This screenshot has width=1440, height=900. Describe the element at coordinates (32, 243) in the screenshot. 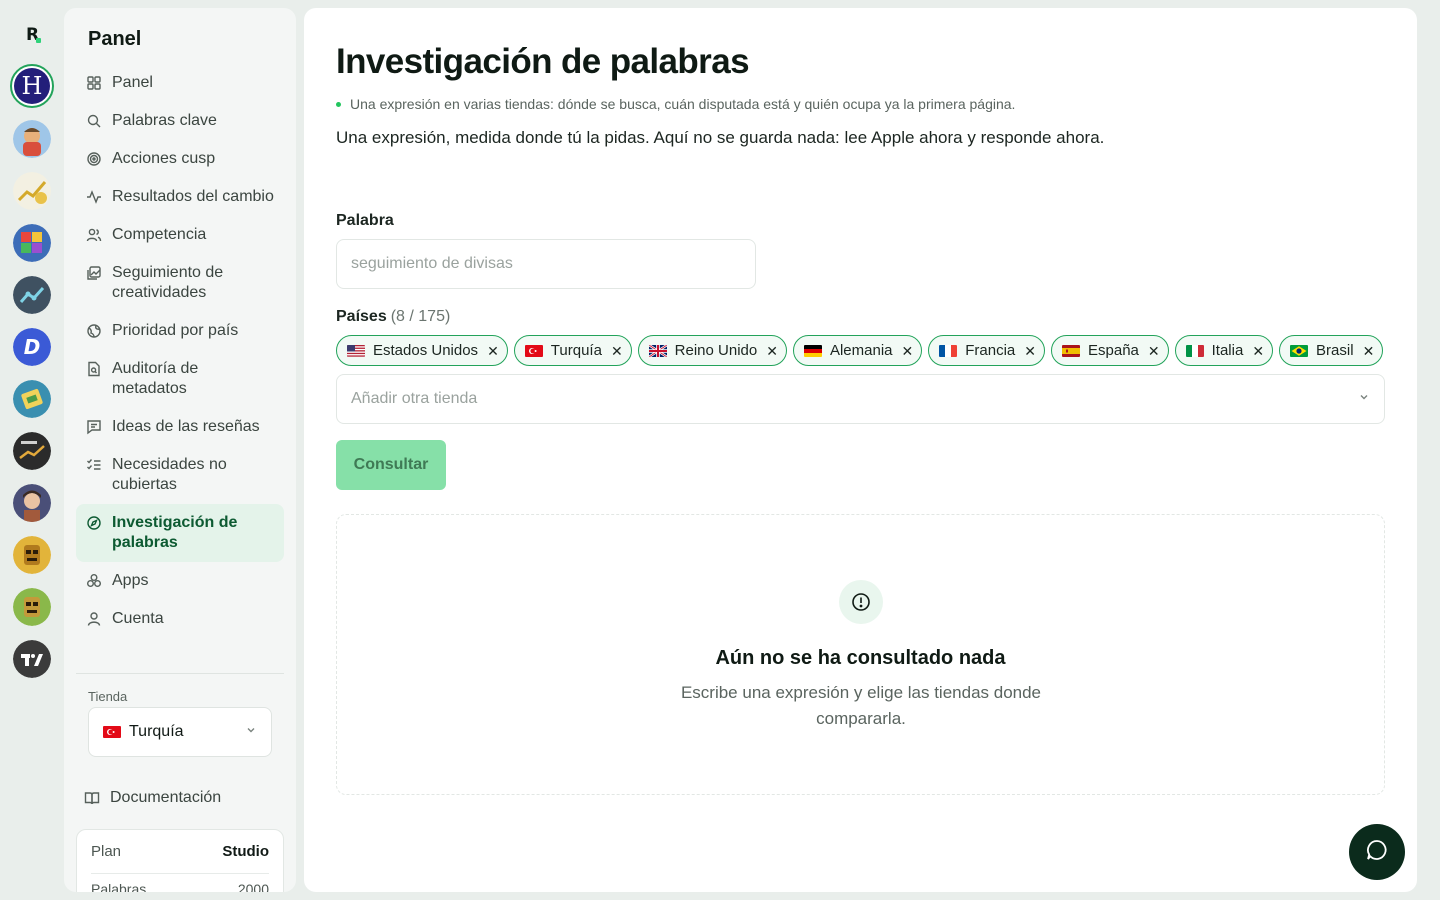

I see `block-puzzle-app-icon` at that location.